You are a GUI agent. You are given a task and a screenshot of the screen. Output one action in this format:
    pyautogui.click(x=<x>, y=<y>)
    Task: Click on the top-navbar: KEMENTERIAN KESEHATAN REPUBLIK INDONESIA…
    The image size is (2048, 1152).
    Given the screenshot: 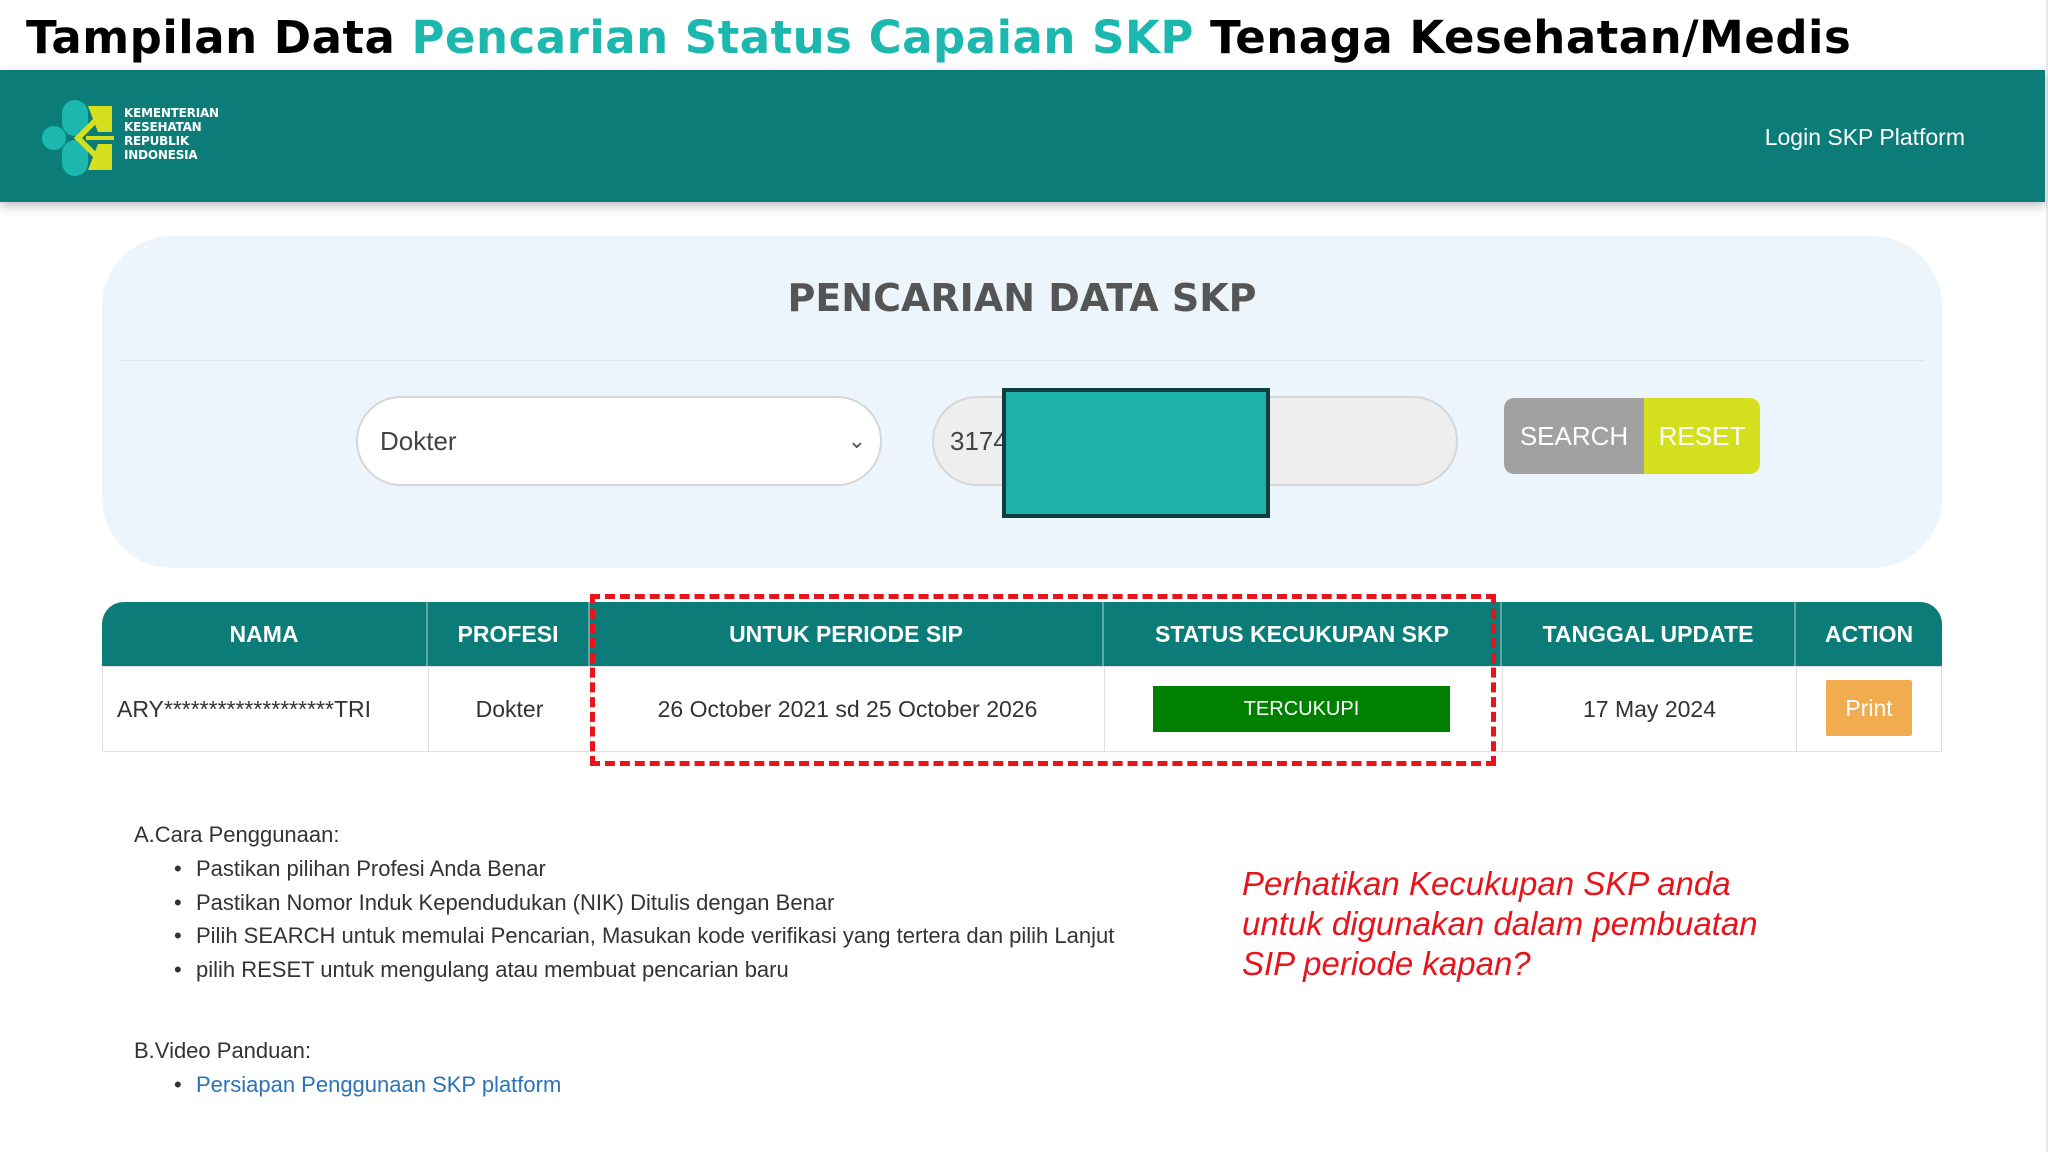 What is the action you would take?
    pyautogui.click(x=1022, y=136)
    